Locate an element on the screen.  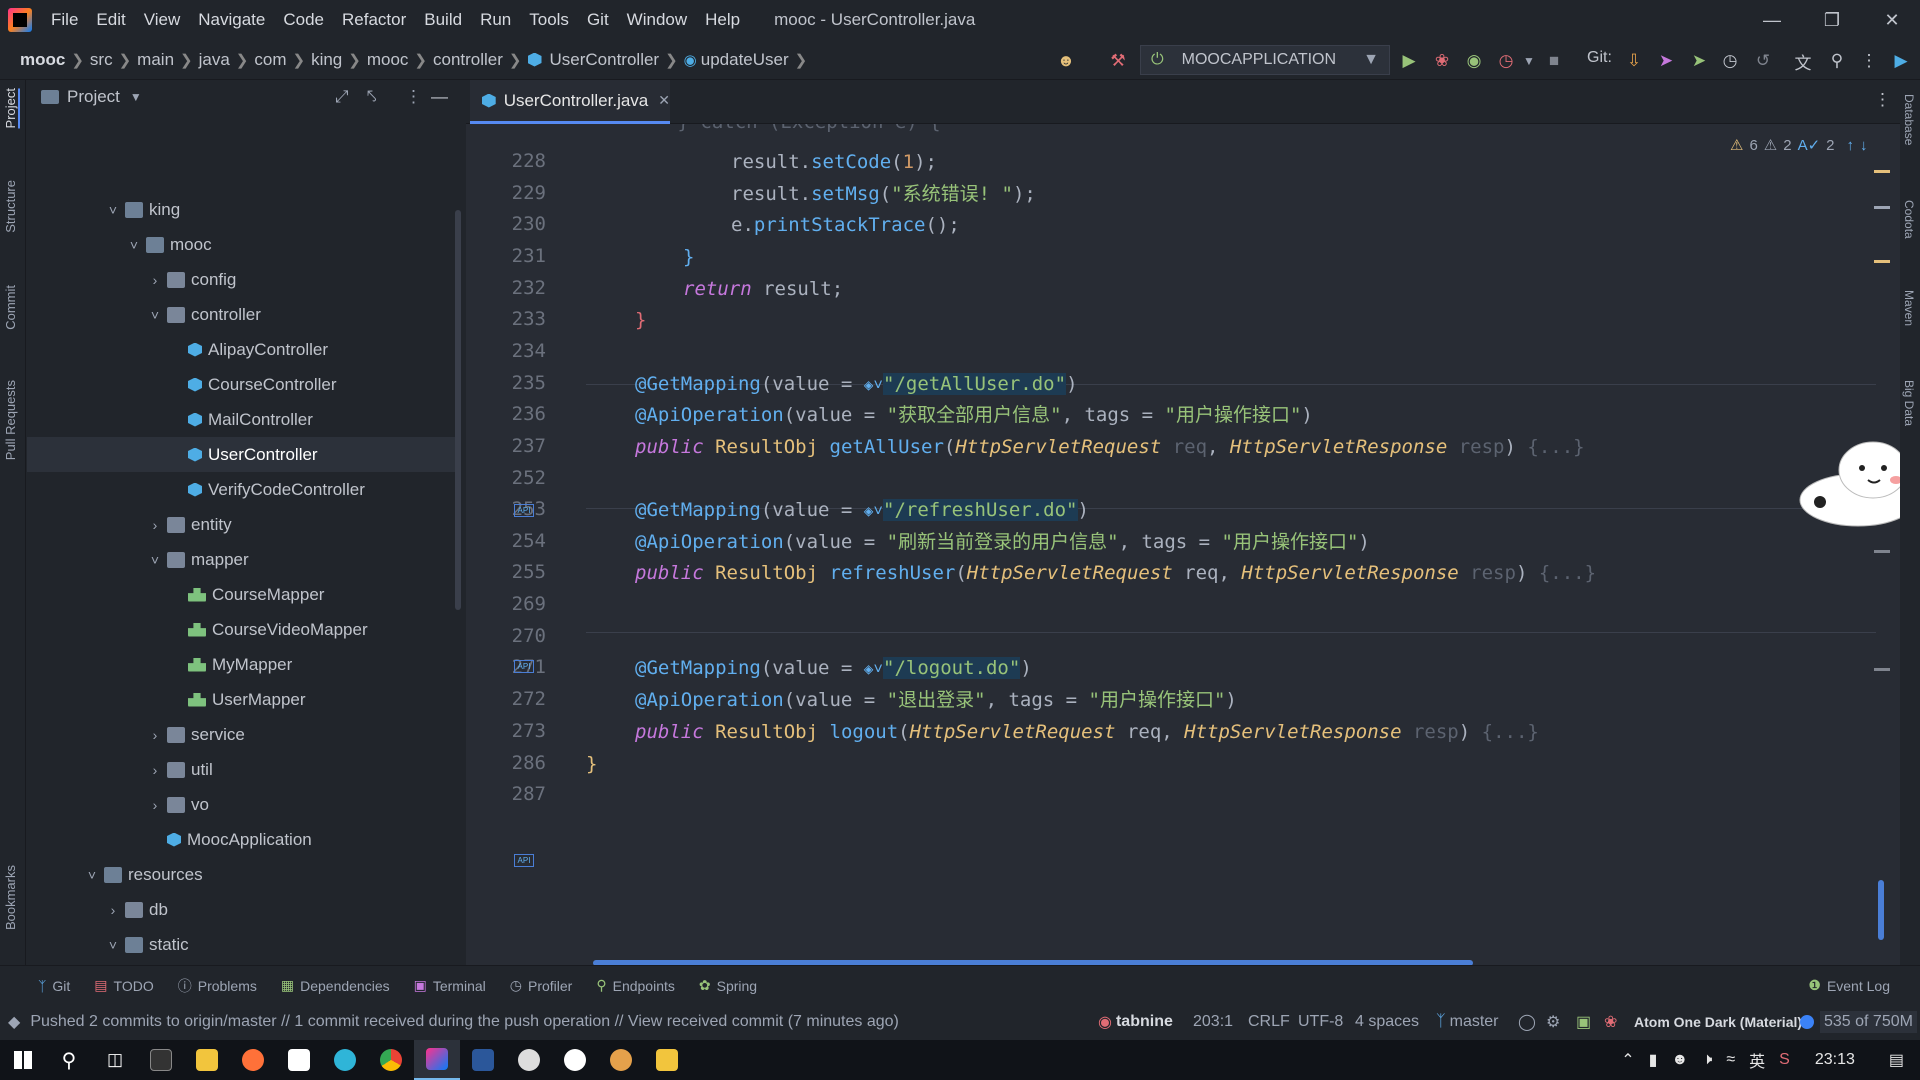
memory-indicator: 535 of 750M is located at coordinates (1868, 1022).